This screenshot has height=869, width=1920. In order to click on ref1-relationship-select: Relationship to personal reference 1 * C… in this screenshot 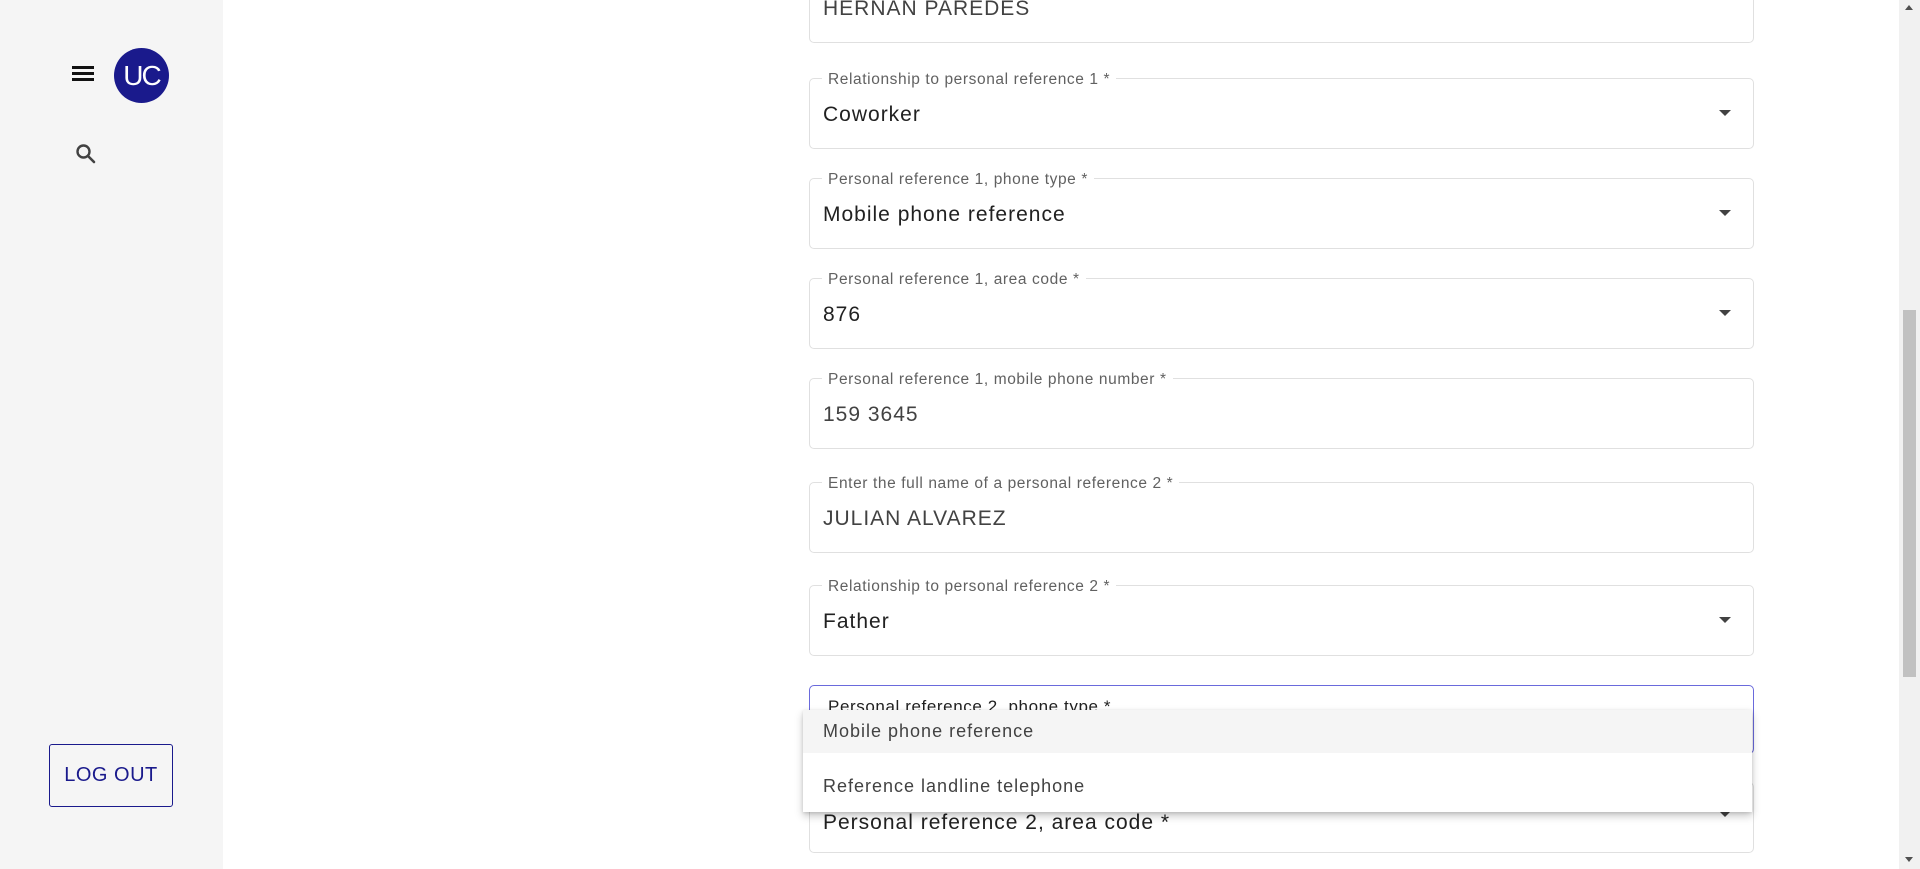, I will do `click(1281, 110)`.